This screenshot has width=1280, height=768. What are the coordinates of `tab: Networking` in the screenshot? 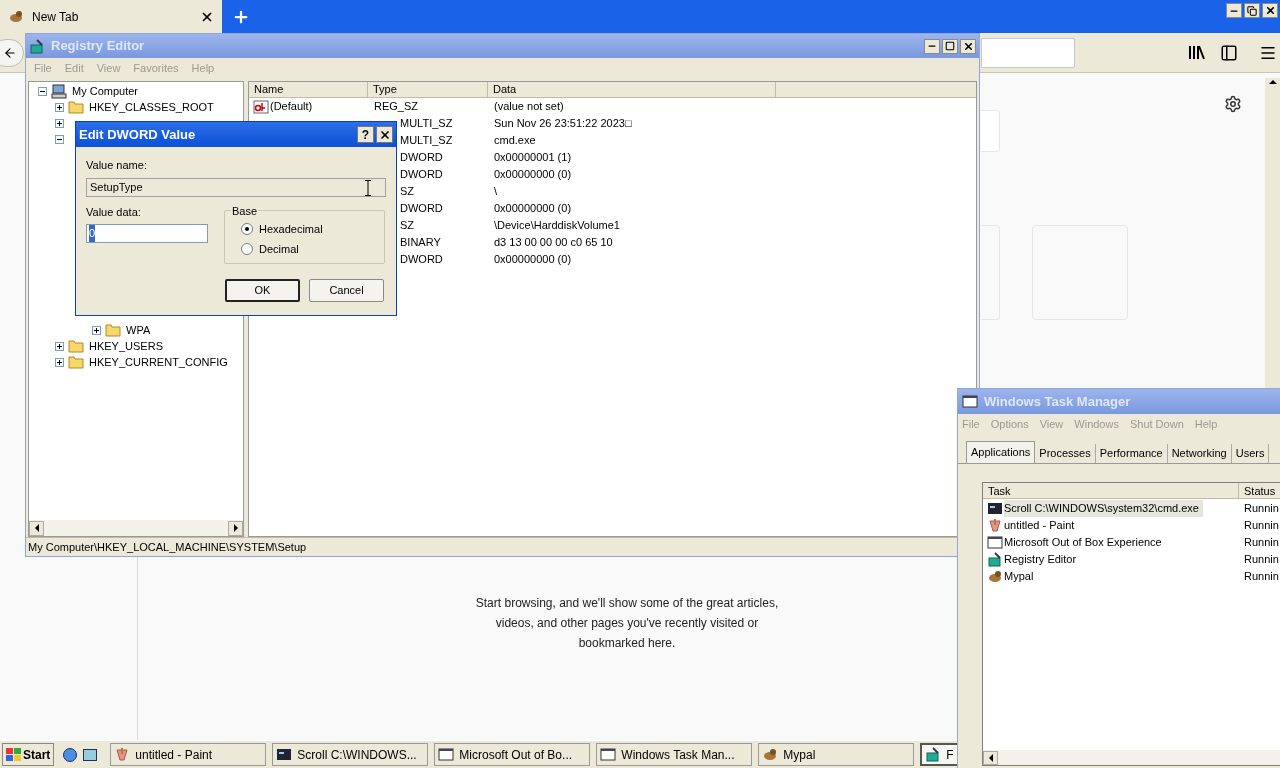 It's located at (1199, 453).